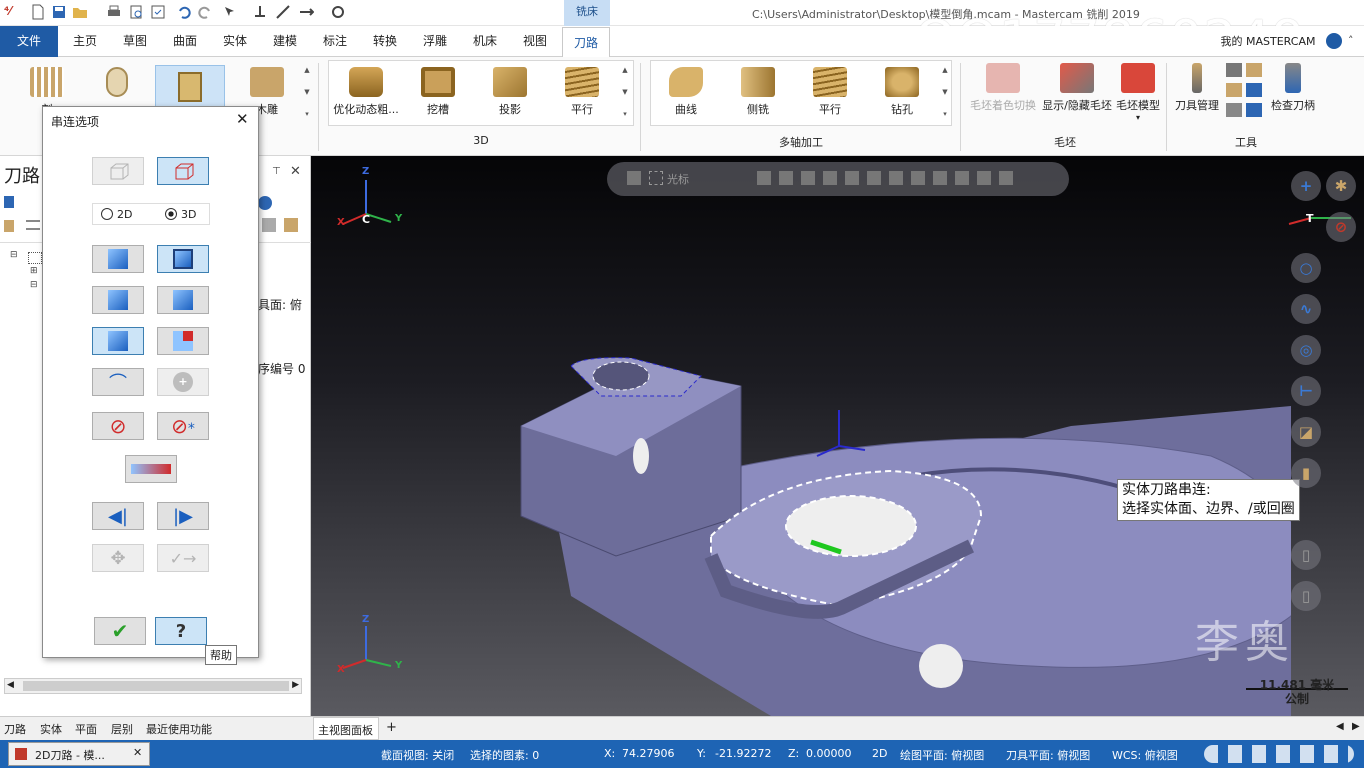 This screenshot has height=768, width=1364. I want to click on partial-chain-button: ⌒, so click(118, 382).